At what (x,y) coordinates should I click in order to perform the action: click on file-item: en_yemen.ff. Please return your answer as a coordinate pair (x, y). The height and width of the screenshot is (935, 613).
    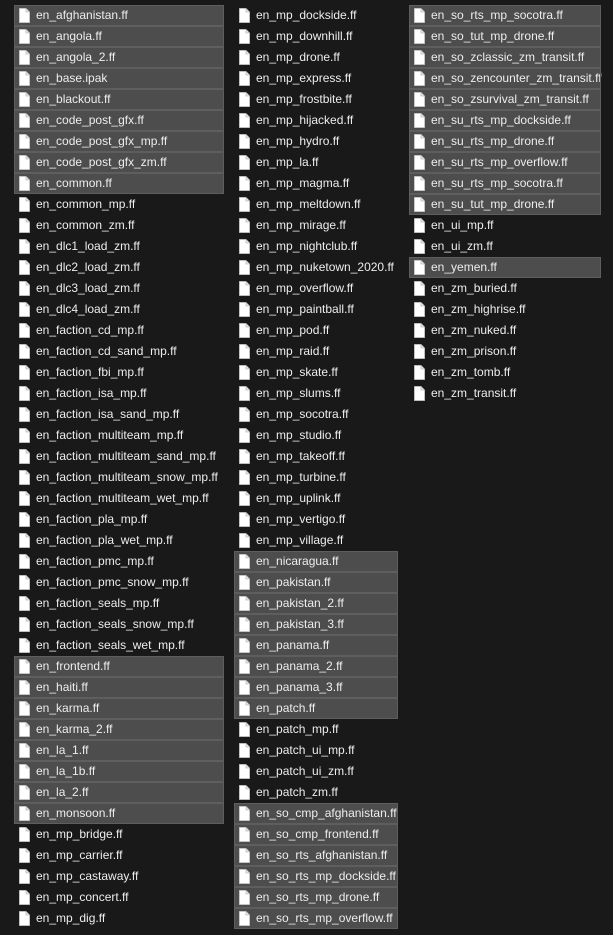
    Looking at the image, I should click on (505, 267).